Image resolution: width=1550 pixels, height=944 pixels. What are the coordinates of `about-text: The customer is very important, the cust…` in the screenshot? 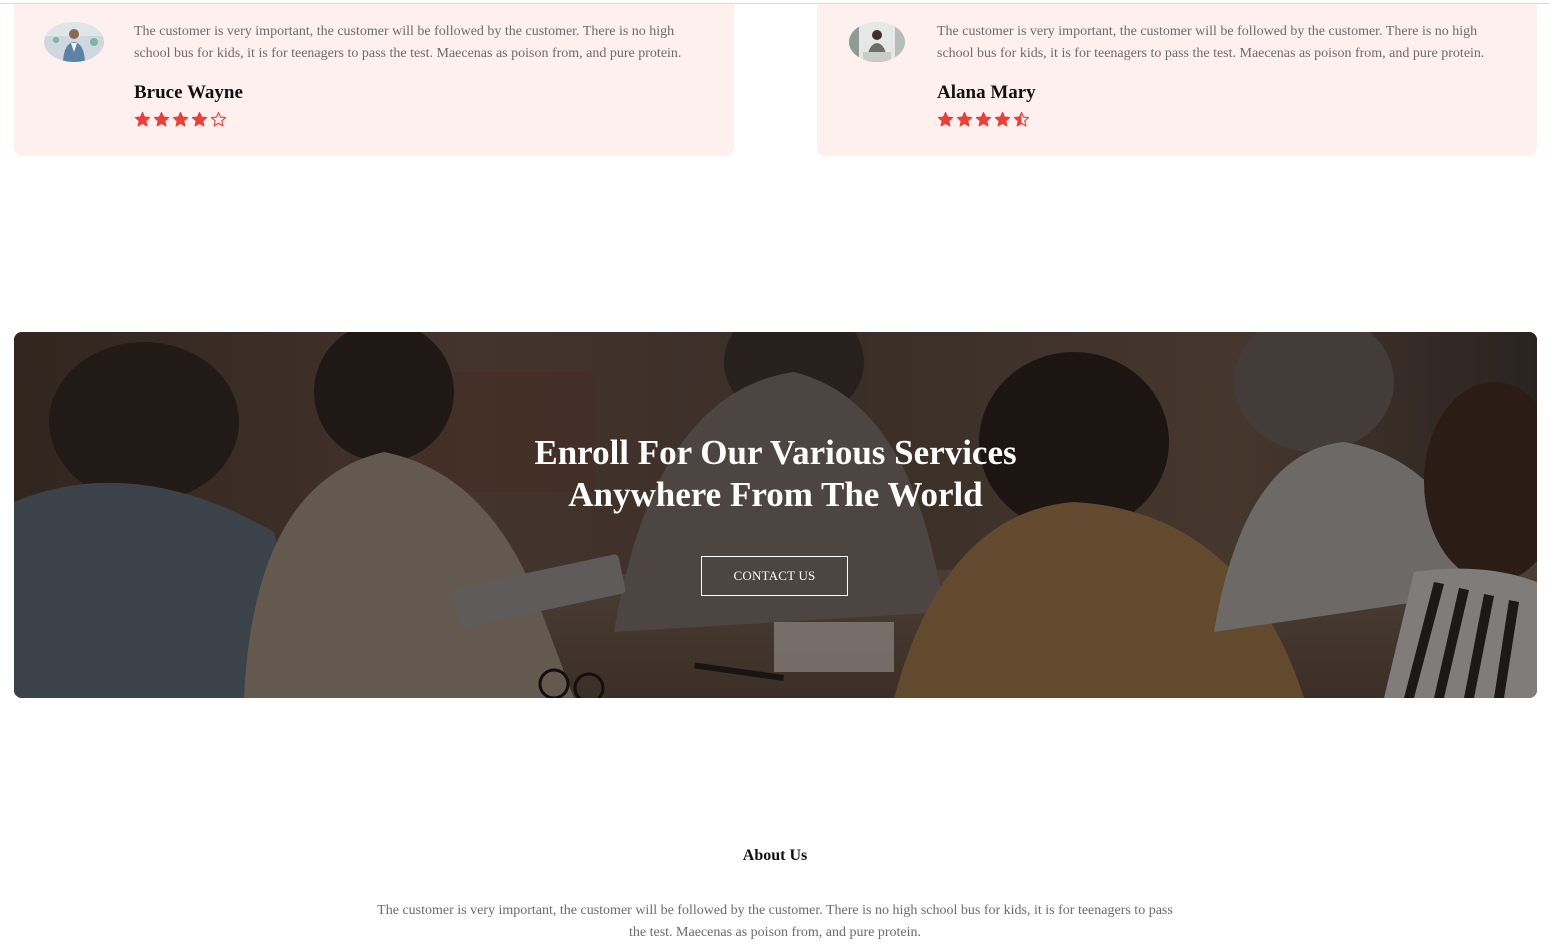 It's located at (775, 921).